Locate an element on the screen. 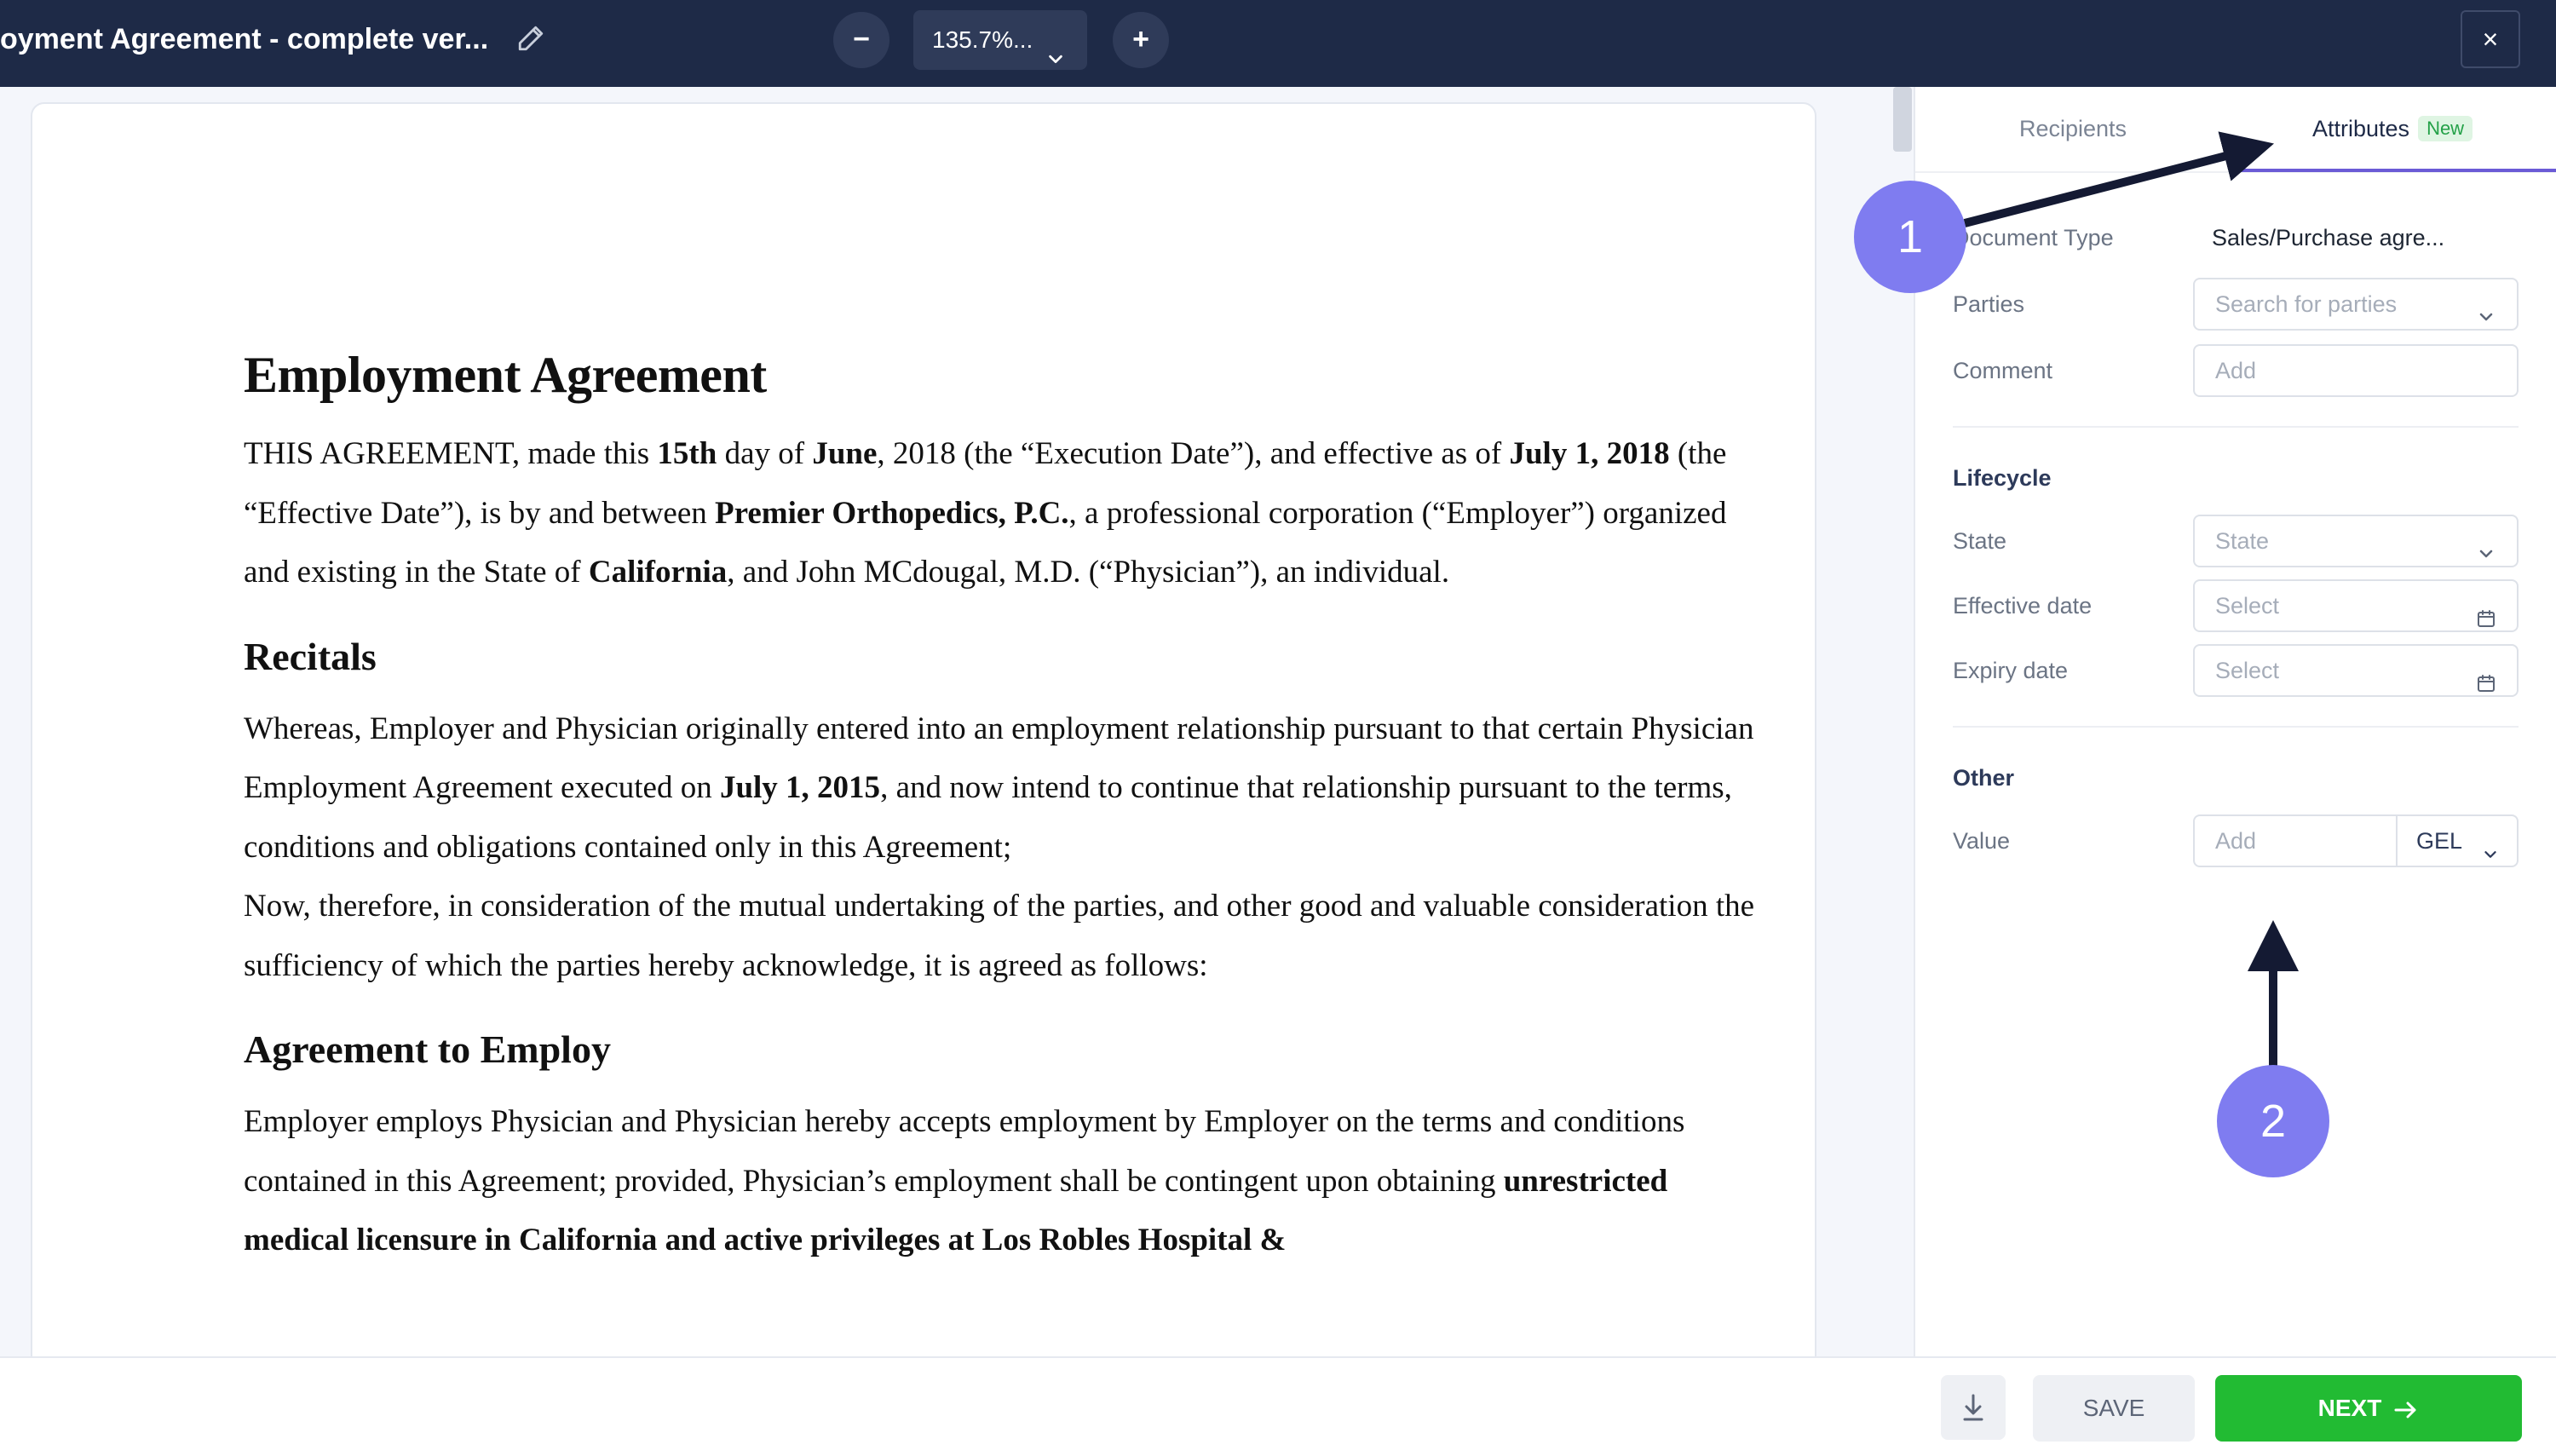  annotation-marker-2: 2 is located at coordinates (2273, 1121).